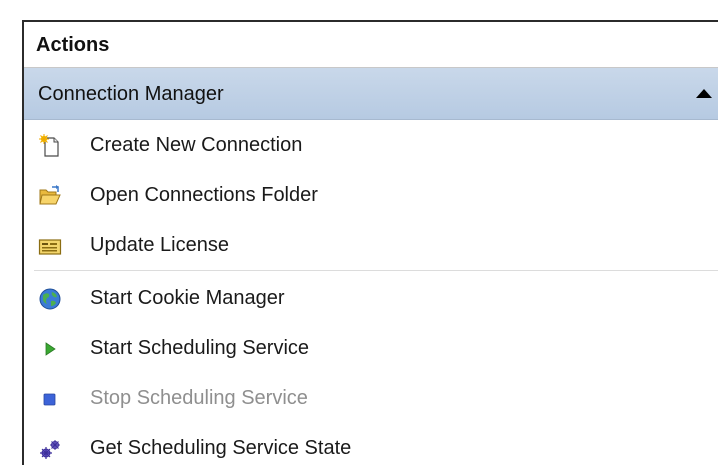 The width and height of the screenshot is (718, 465). What do you see at coordinates (371, 444) in the screenshot?
I see `get-scheduling-service-state-action: Get Scheduling Service State` at bounding box center [371, 444].